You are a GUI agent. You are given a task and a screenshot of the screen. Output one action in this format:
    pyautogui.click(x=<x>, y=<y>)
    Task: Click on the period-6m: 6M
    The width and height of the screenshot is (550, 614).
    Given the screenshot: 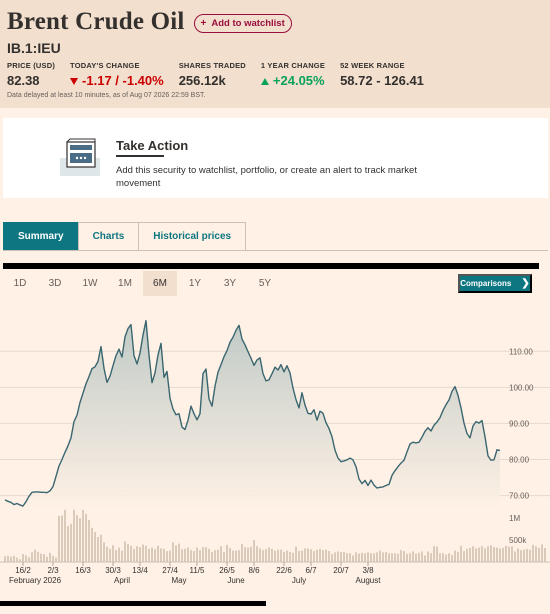 What is the action you would take?
    pyautogui.click(x=160, y=283)
    